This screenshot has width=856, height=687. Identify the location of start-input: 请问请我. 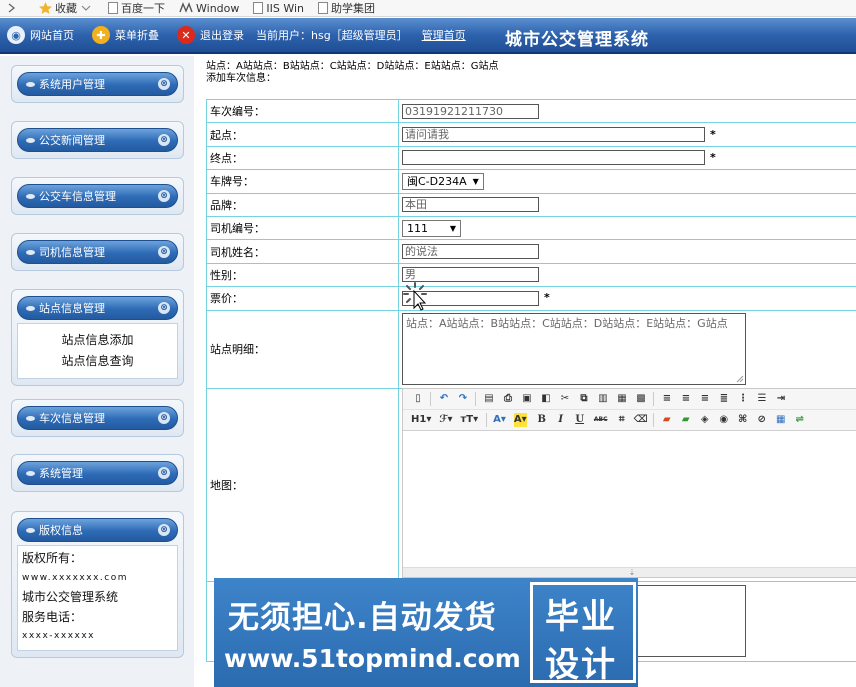
(553, 135).